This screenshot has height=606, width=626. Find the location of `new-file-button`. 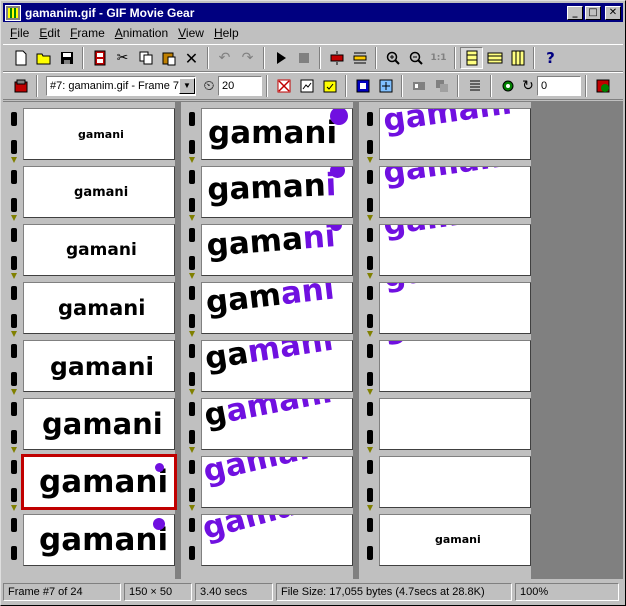

new-file-button is located at coordinates (20, 58).